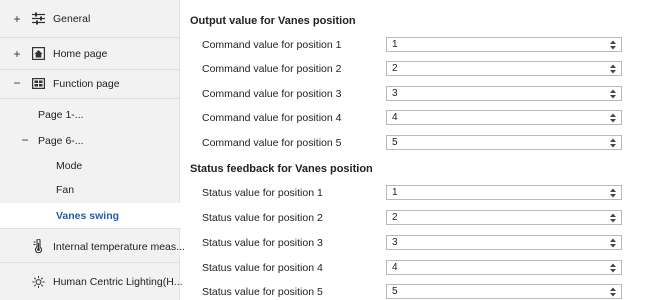 The width and height of the screenshot is (648, 300). What do you see at coordinates (504, 117) in the screenshot?
I see `command-value-position-4-input: 4` at bounding box center [504, 117].